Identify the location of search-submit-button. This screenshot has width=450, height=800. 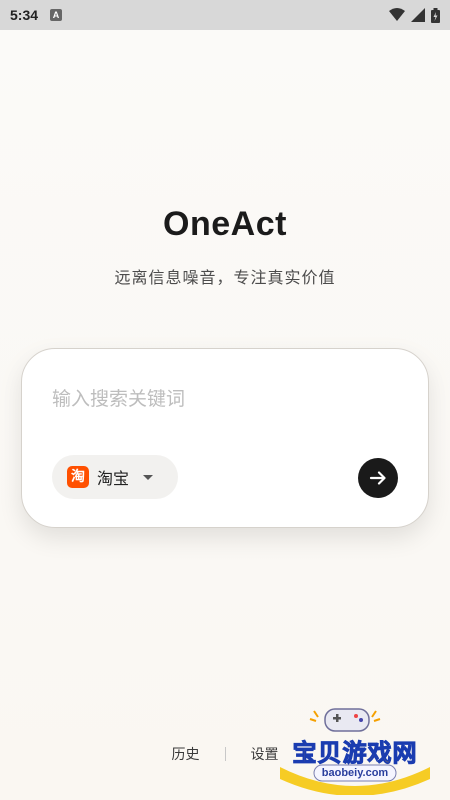
(378, 478).